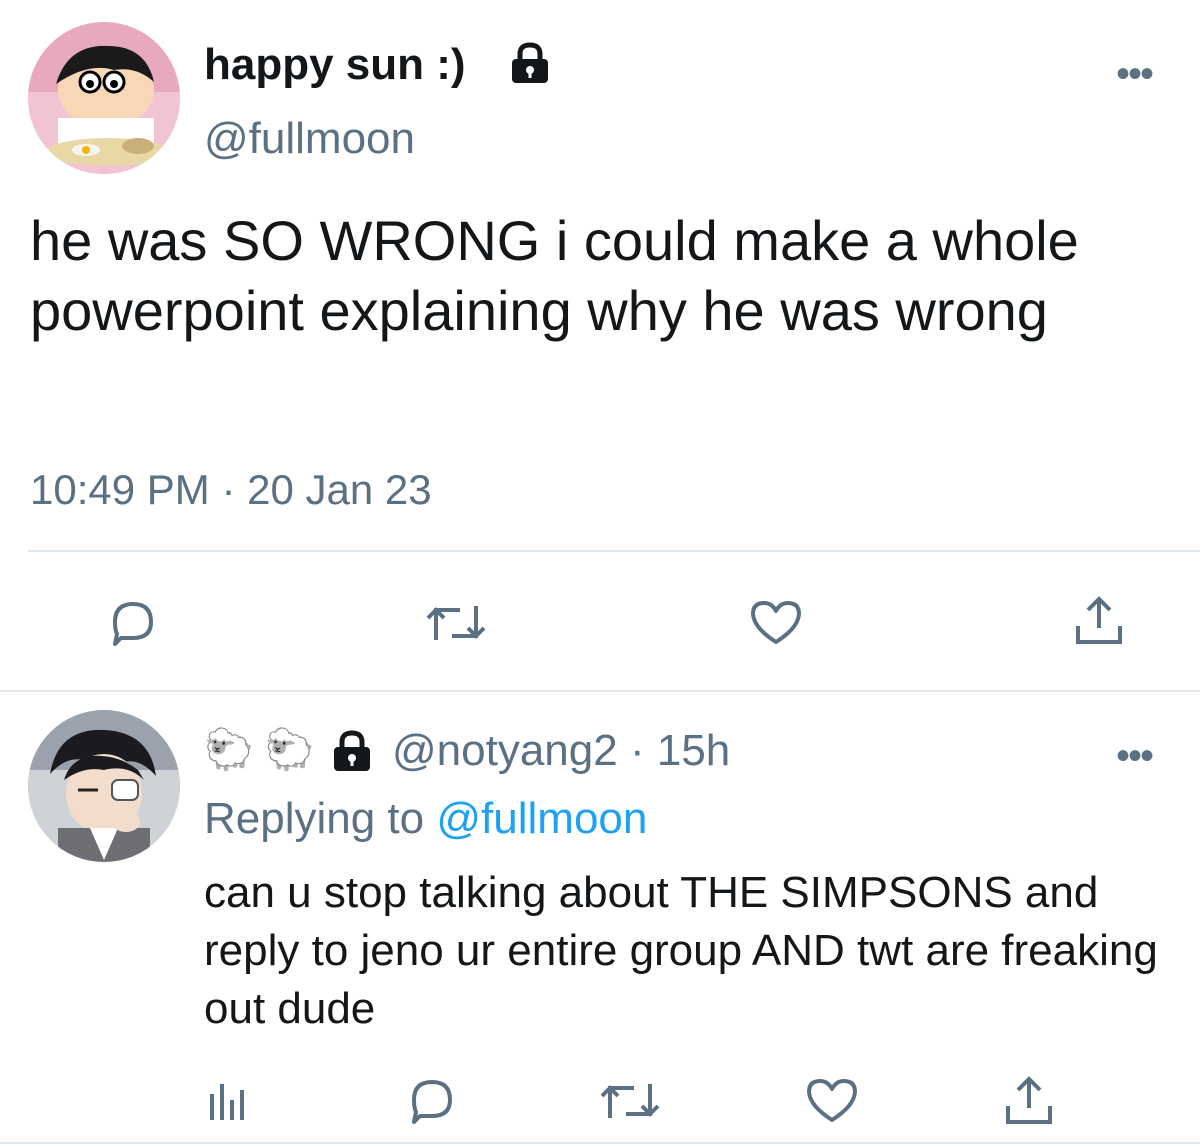 The image size is (1200, 1148). I want to click on display-name: happy sun :), so click(335, 65).